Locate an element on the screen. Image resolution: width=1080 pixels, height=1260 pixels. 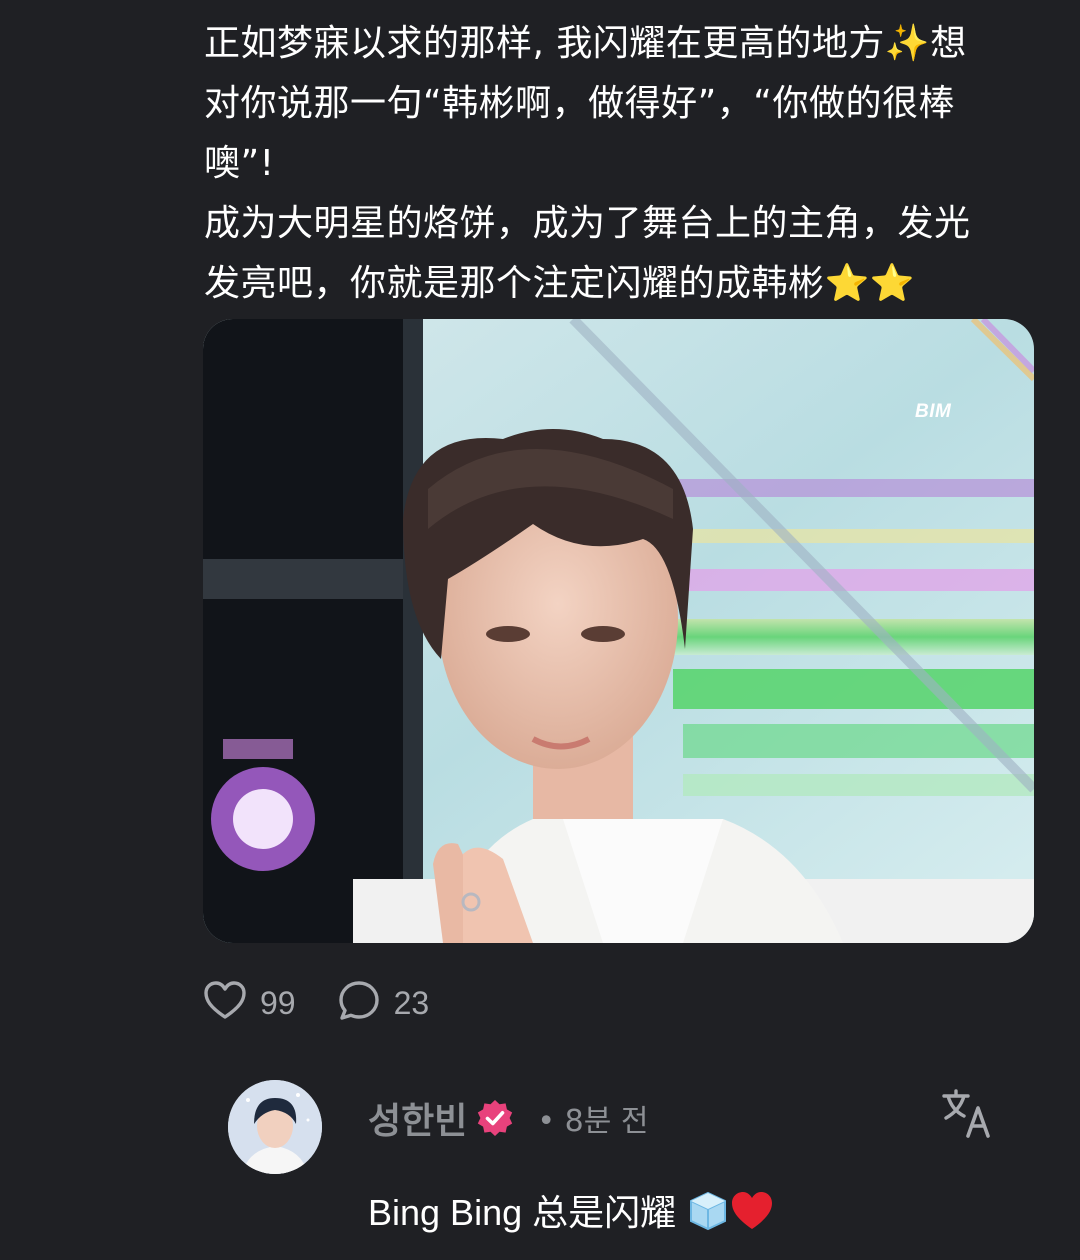
post-text-line: 噢”! is located at coordinates (239, 163).